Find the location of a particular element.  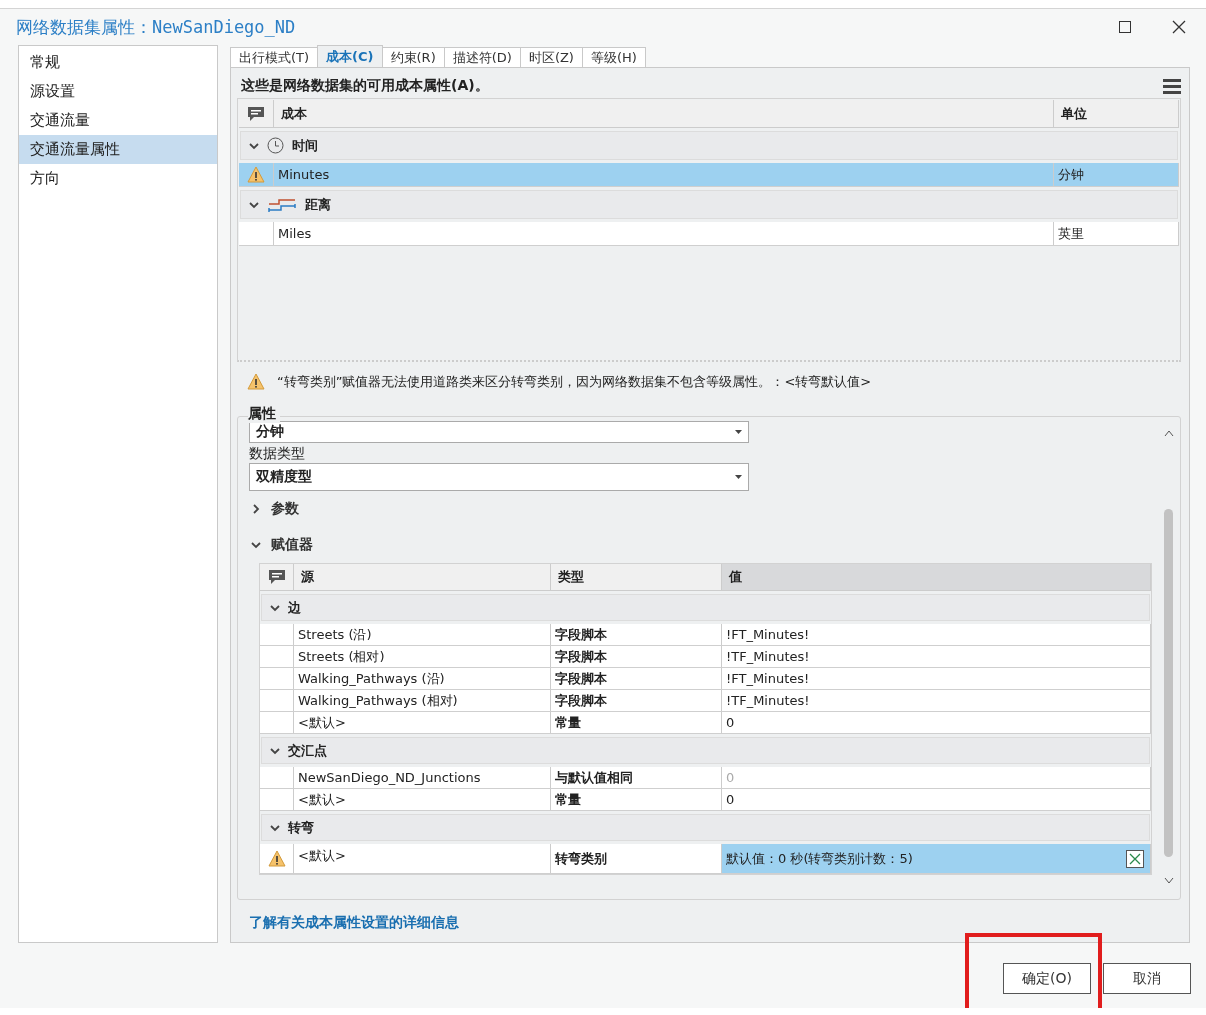

evaluator-row: Walking_Pathways (相对) 字段脚本 !TF_Minutes! is located at coordinates (705, 701).